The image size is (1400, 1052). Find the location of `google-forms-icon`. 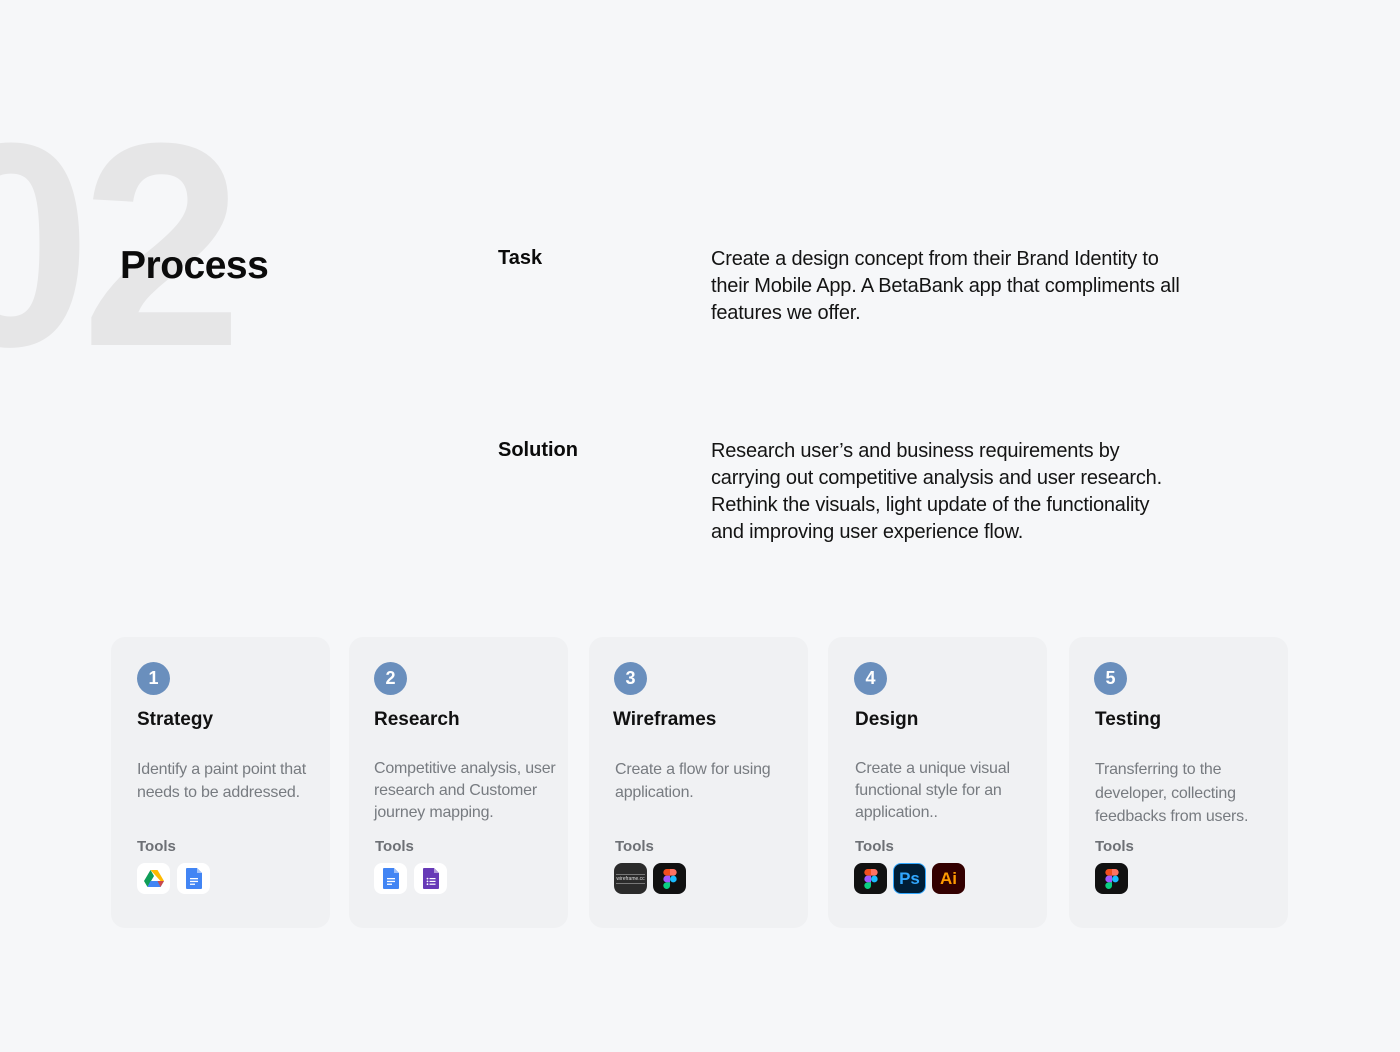

google-forms-icon is located at coordinates (430, 878).